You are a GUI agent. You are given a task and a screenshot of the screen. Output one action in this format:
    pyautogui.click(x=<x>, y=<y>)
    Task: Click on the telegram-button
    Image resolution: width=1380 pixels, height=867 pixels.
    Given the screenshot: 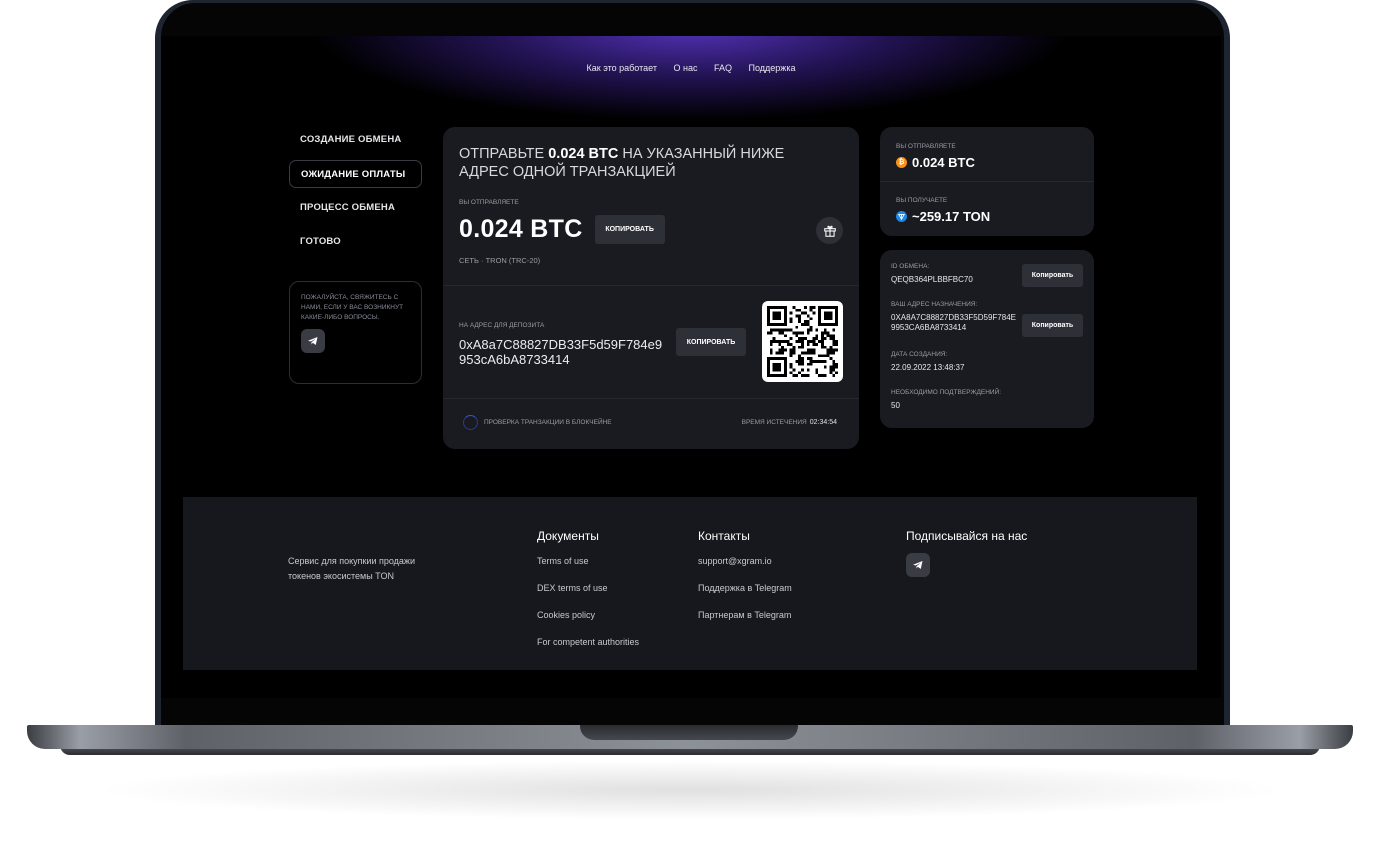 What is the action you would take?
    pyautogui.click(x=313, y=341)
    